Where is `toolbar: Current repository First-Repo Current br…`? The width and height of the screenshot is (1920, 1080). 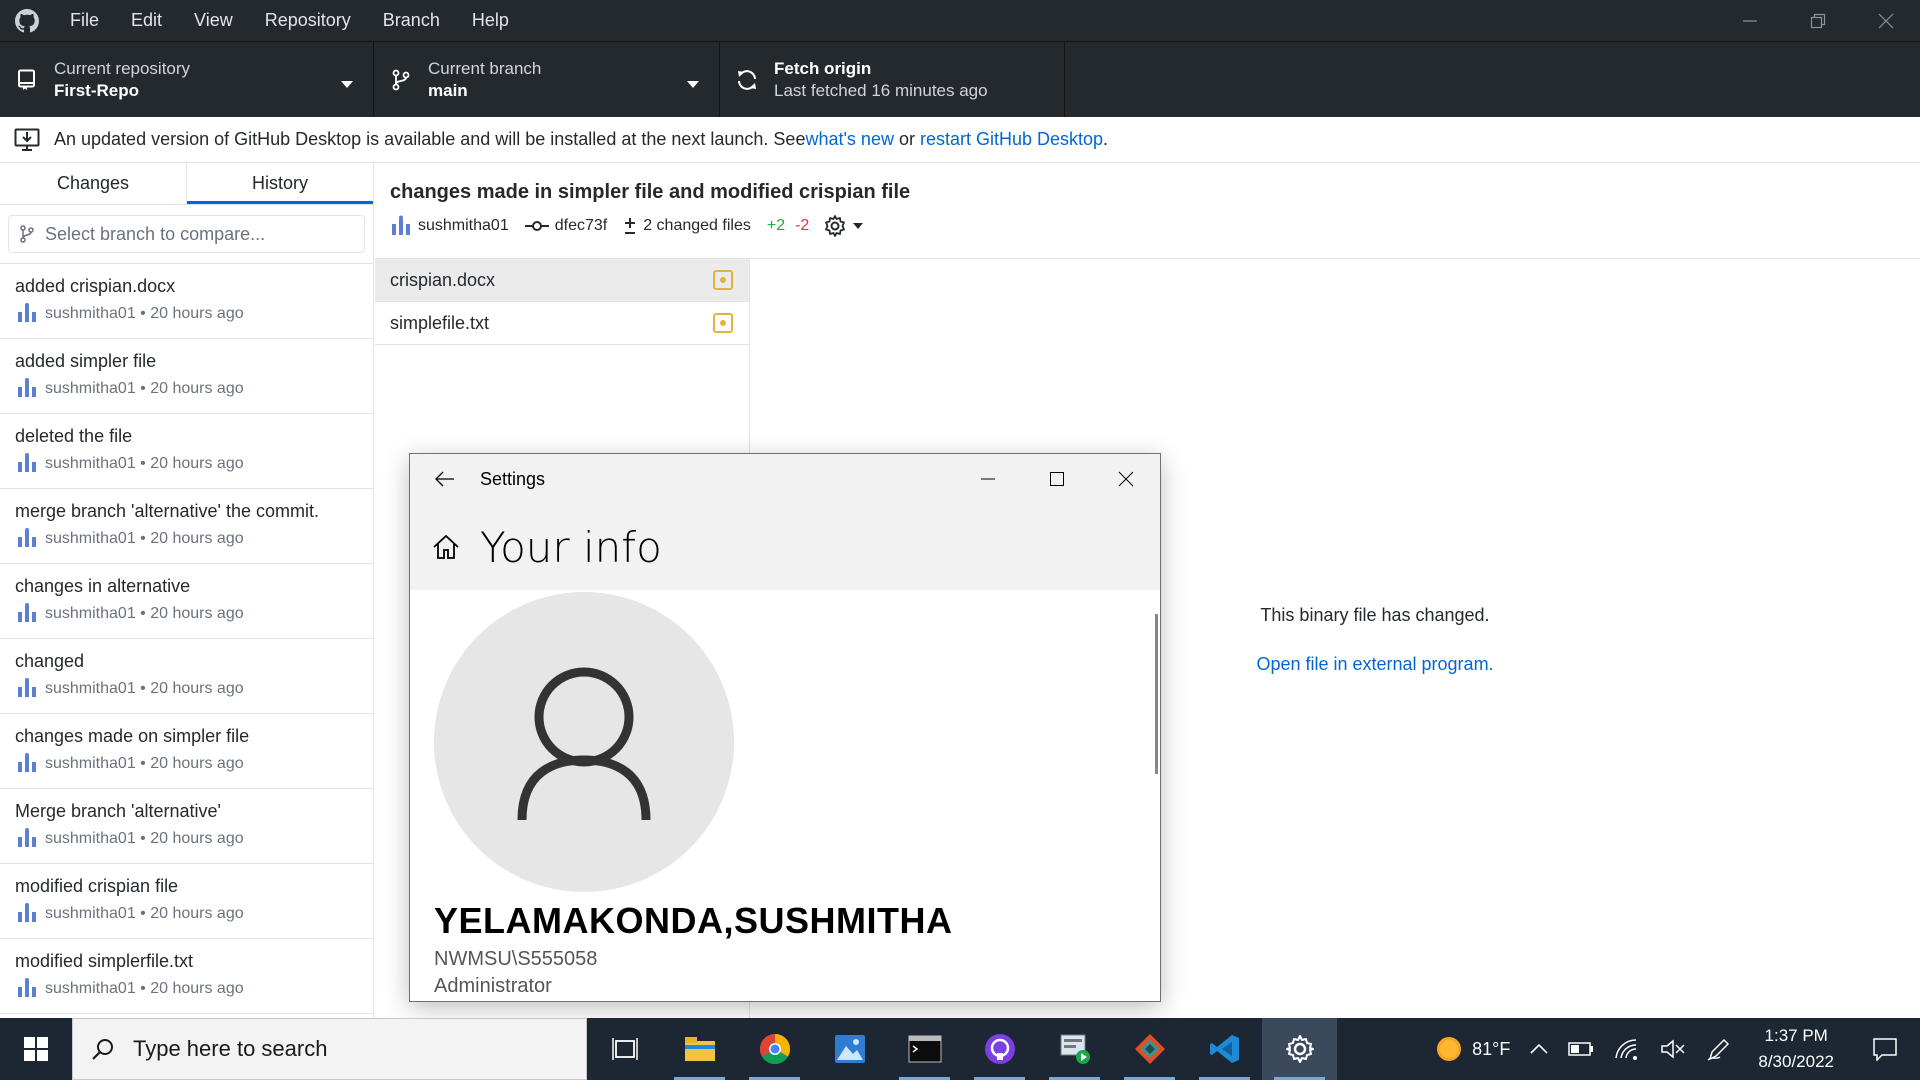
toolbar: Current repository First-Repo Current br… is located at coordinates (960, 79).